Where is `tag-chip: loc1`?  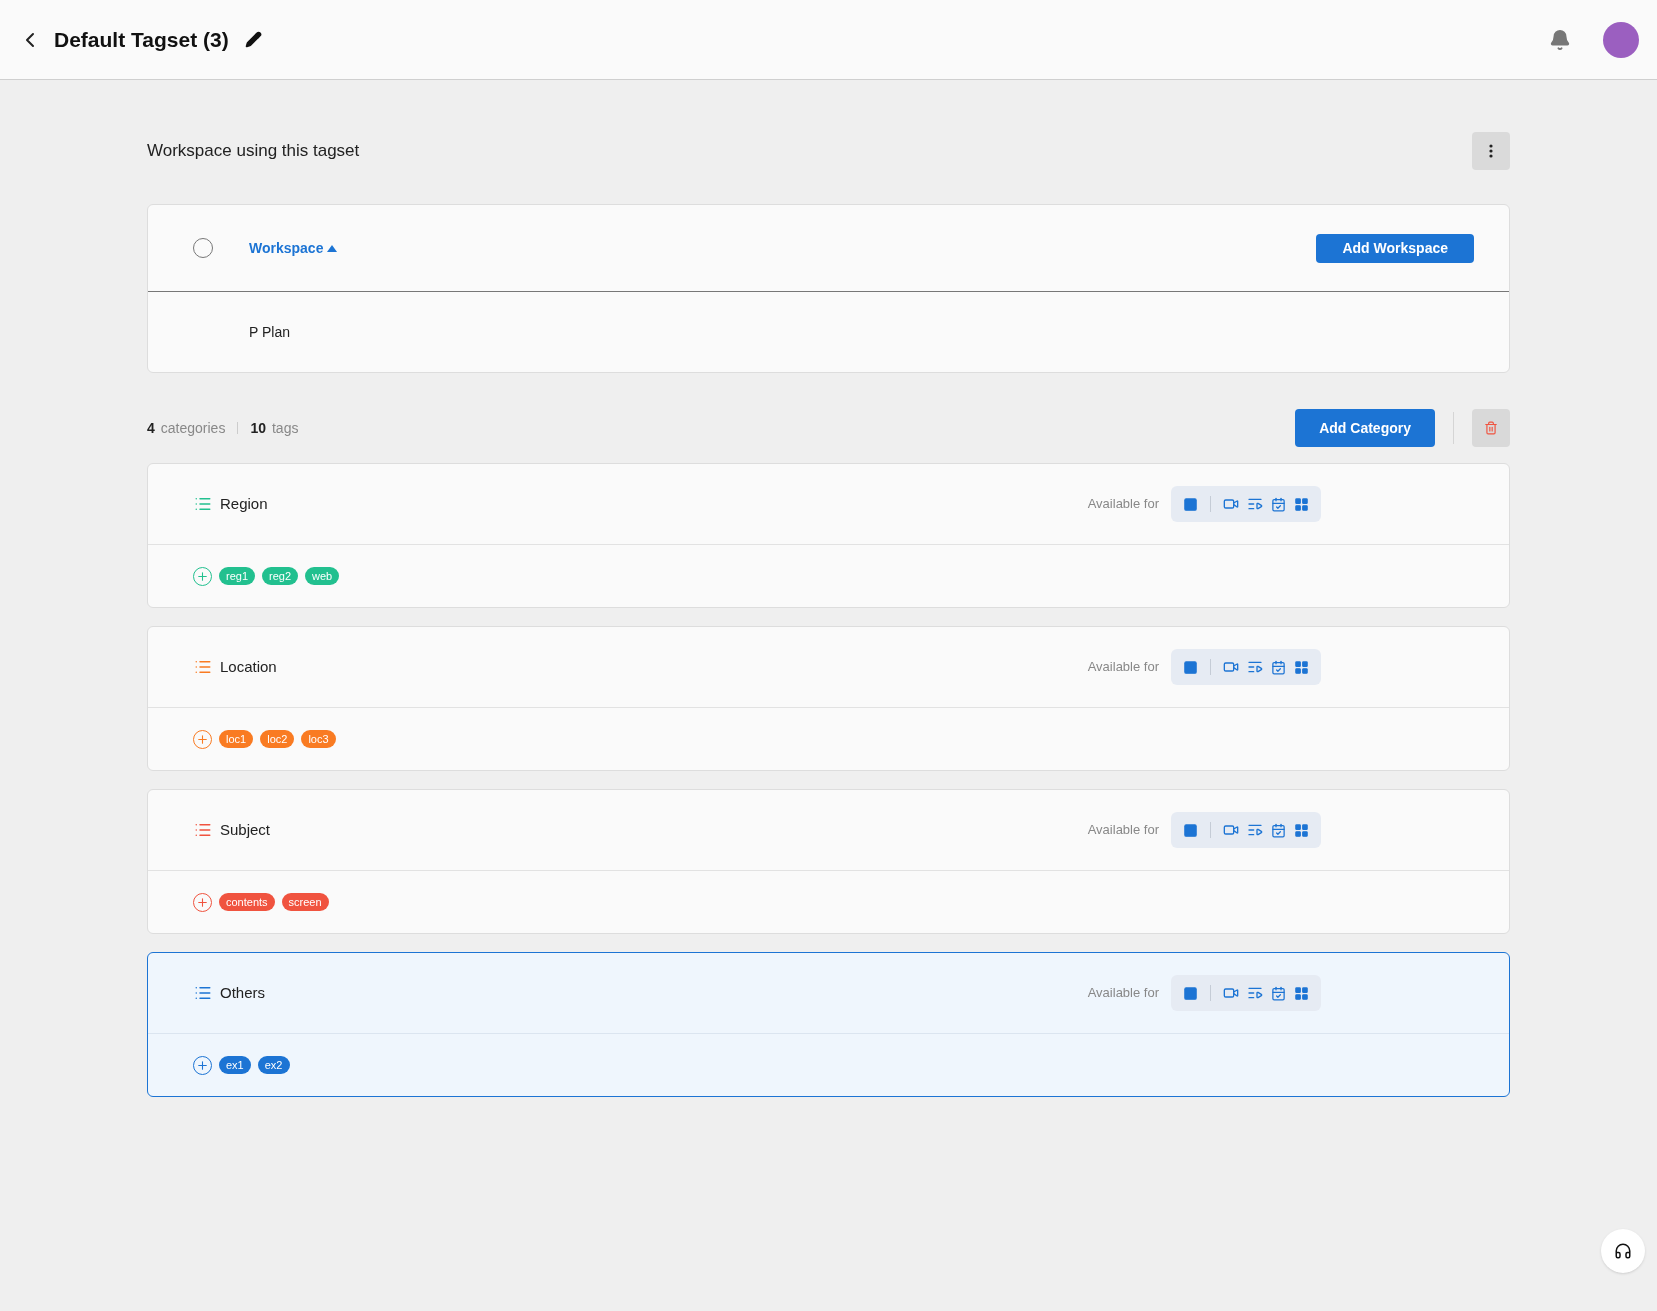
tag-chip: loc1 is located at coordinates (236, 739).